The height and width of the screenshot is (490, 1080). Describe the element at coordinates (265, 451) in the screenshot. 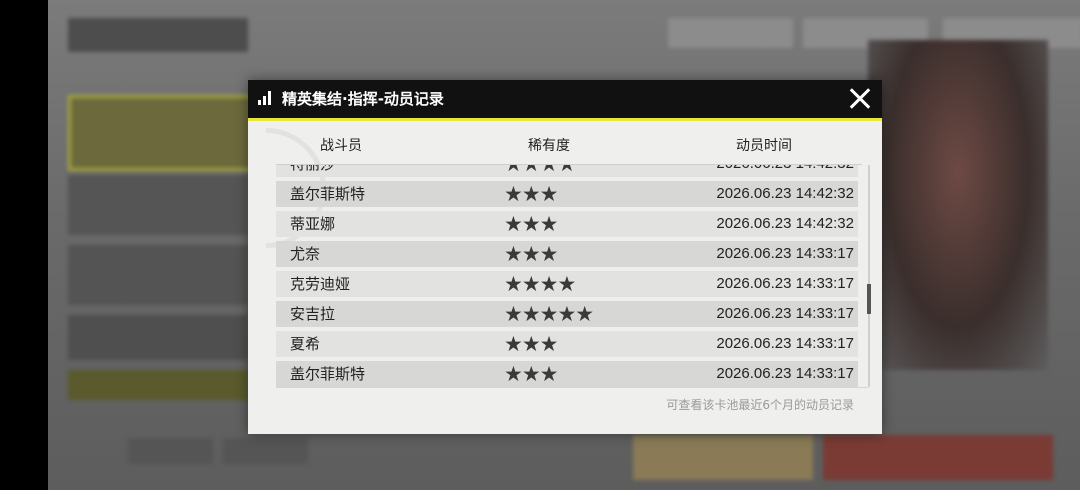

I see `bg-records-tab` at that location.